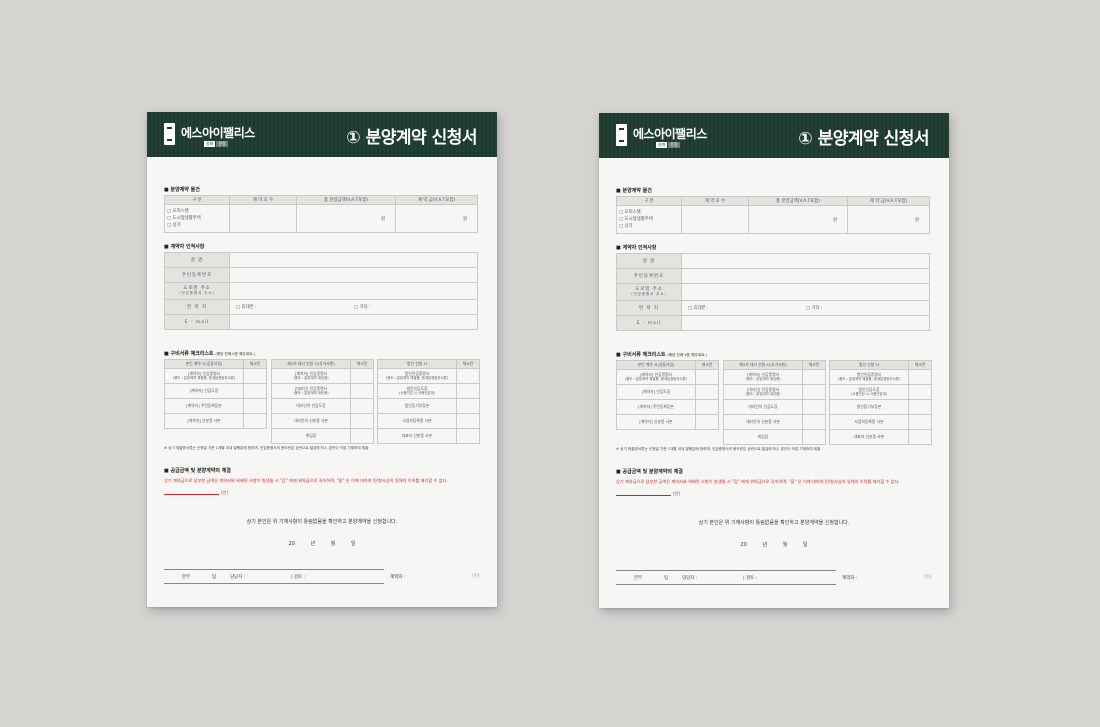 The image size is (1100, 727). Describe the element at coordinates (763, 436) in the screenshot. I see `checklist-item-label: 위임장` at that location.